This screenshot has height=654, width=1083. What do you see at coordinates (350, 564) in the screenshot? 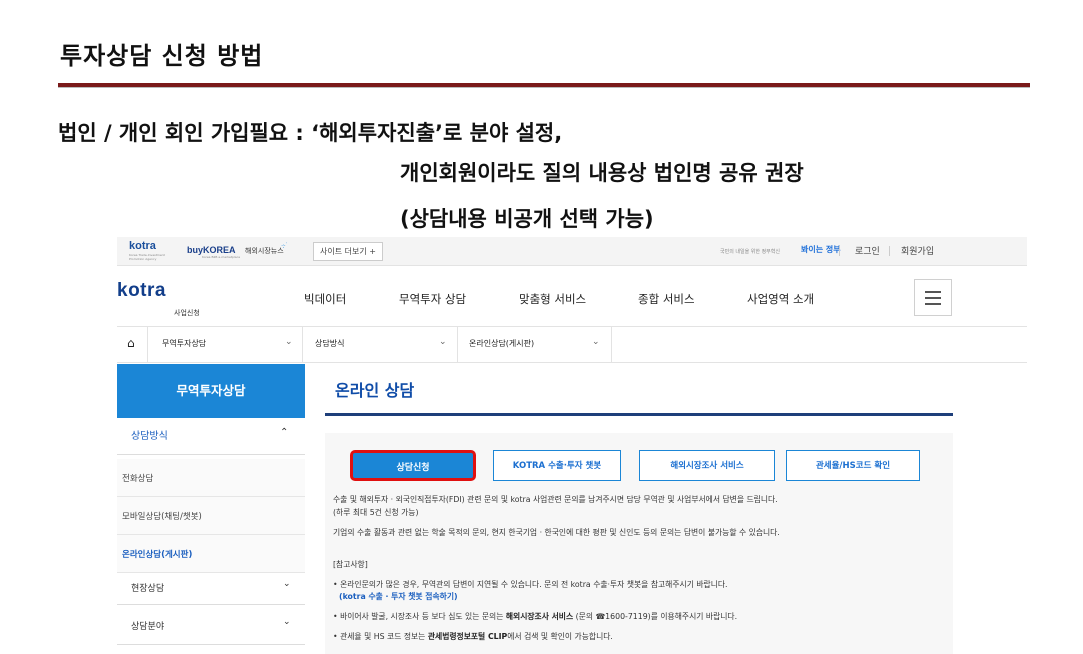
I see `reference-title: [참고사항]` at bounding box center [350, 564].